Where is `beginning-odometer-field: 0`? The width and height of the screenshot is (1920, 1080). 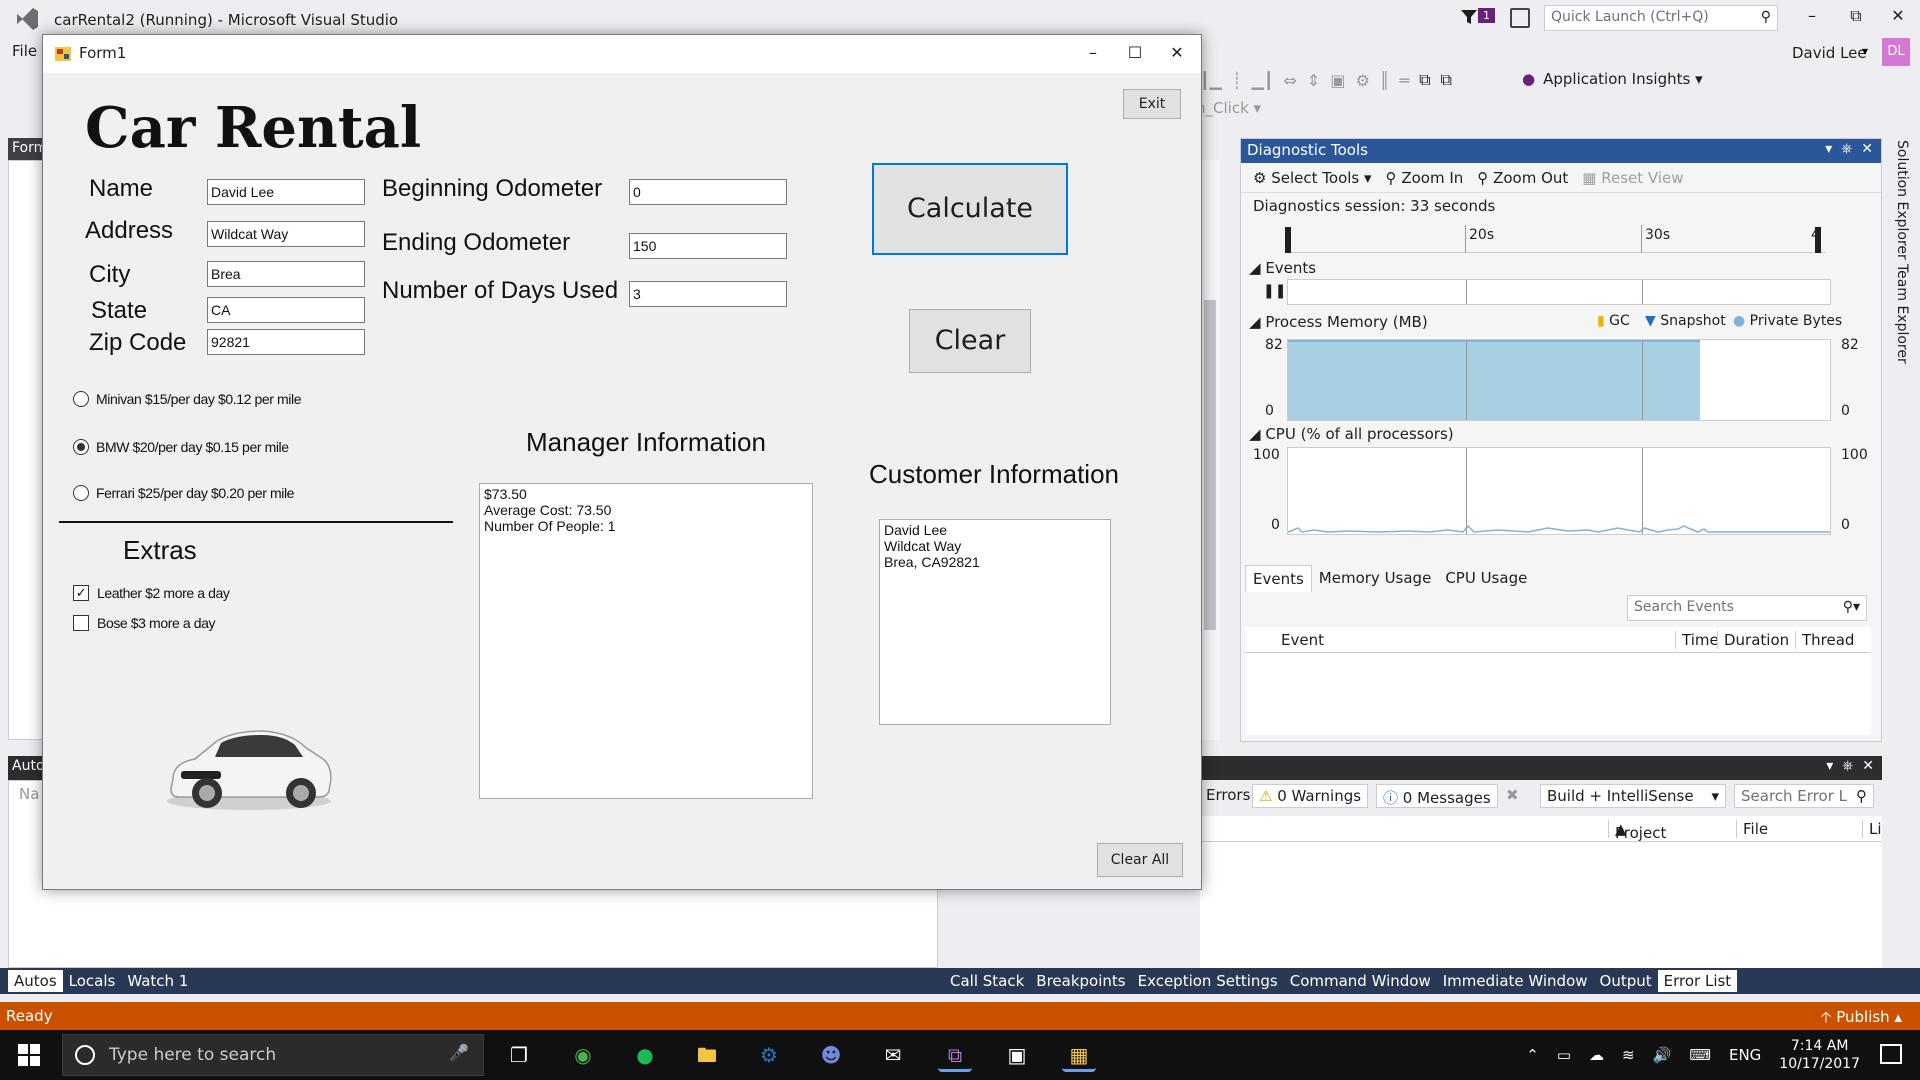 beginning-odometer-field: 0 is located at coordinates (708, 192).